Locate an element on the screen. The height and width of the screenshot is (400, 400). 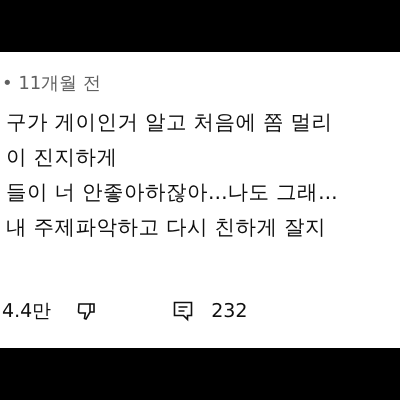
comment-text: 이 진지하게 is located at coordinates (62, 157).